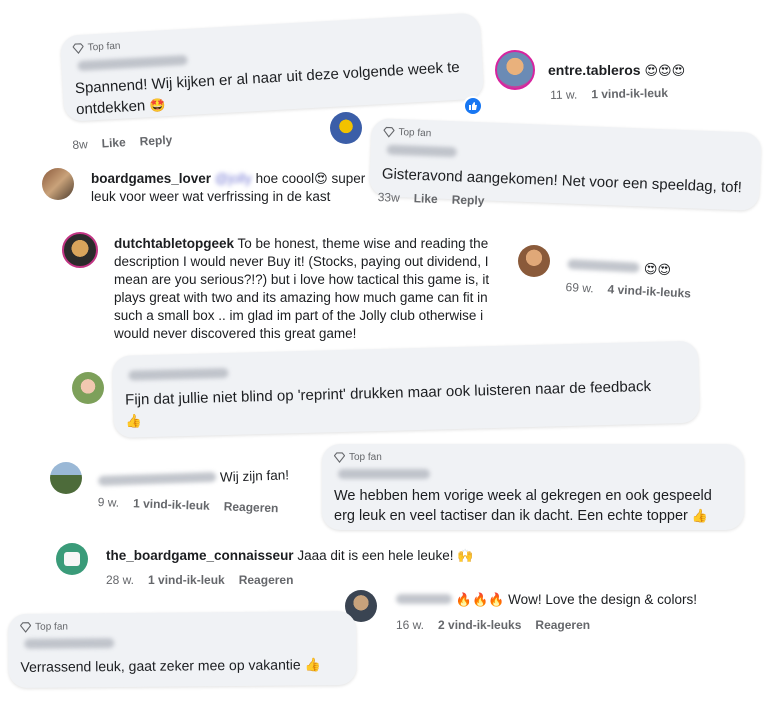 Image resolution: width=765 pixels, height=703 pixels. I want to click on comment-entre-tableros: entre.tableros 😍😍😍, so click(616, 70).